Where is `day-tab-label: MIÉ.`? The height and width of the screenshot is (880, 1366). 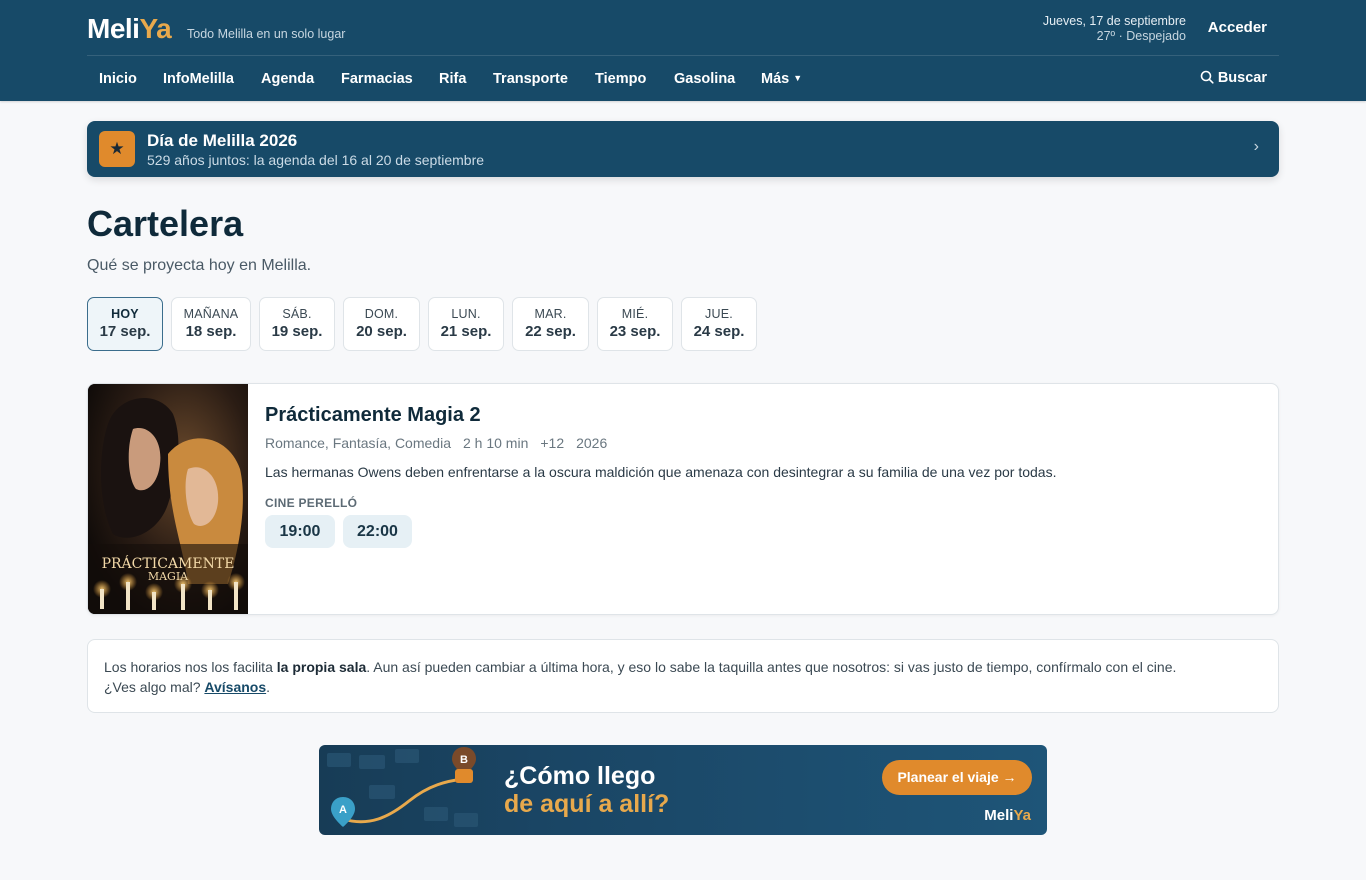 day-tab-label: MIÉ. is located at coordinates (635, 314).